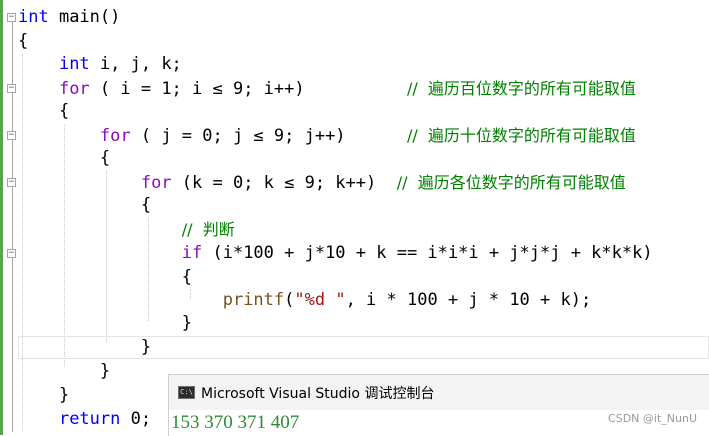  I want to click on code-text: i, j, k;, so click(135, 64).